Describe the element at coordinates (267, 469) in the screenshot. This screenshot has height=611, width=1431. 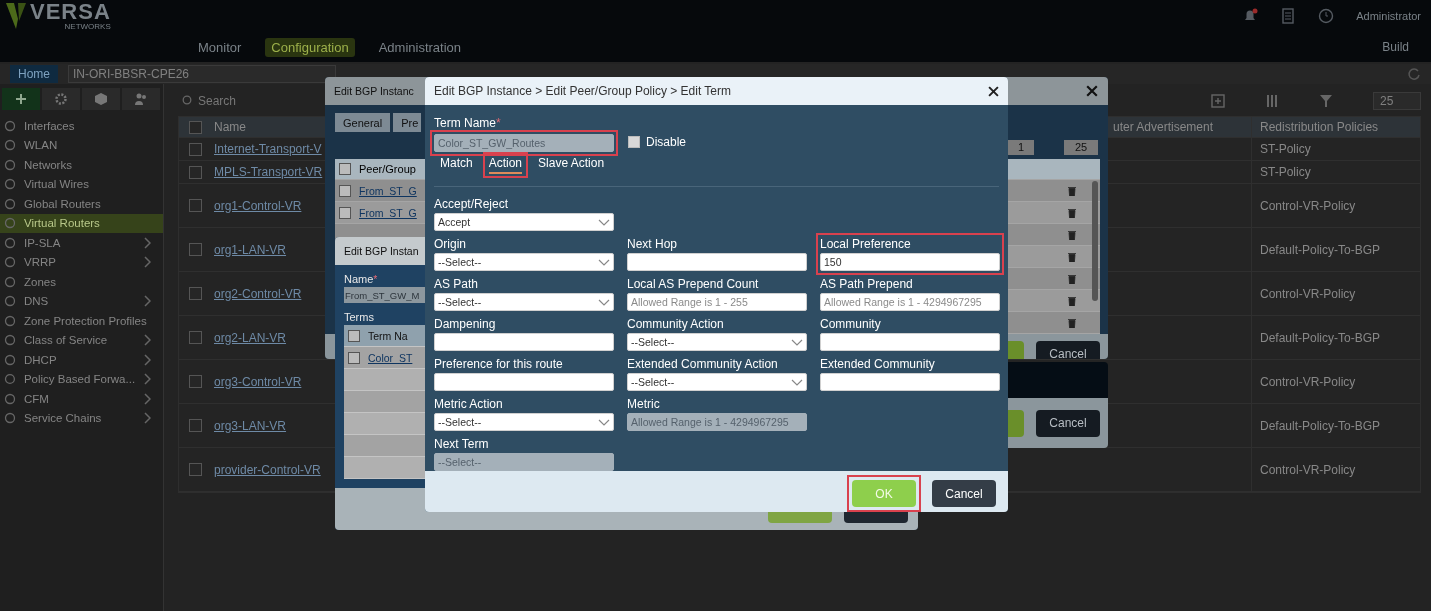
I see `router-link: provider-Control-VR` at that location.